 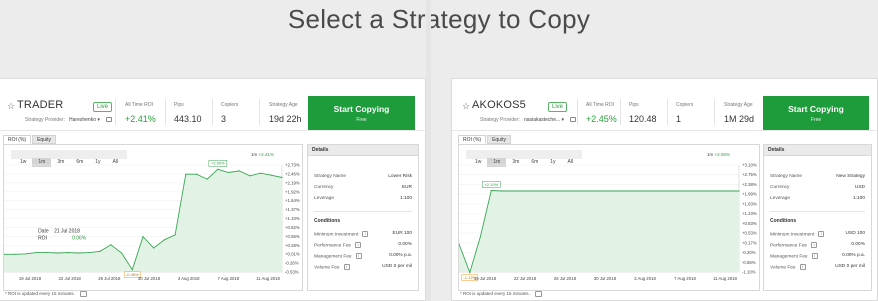 What do you see at coordinates (292, 272) in the screenshot?
I see `y-tick-label: -0.53%` at bounding box center [292, 272].